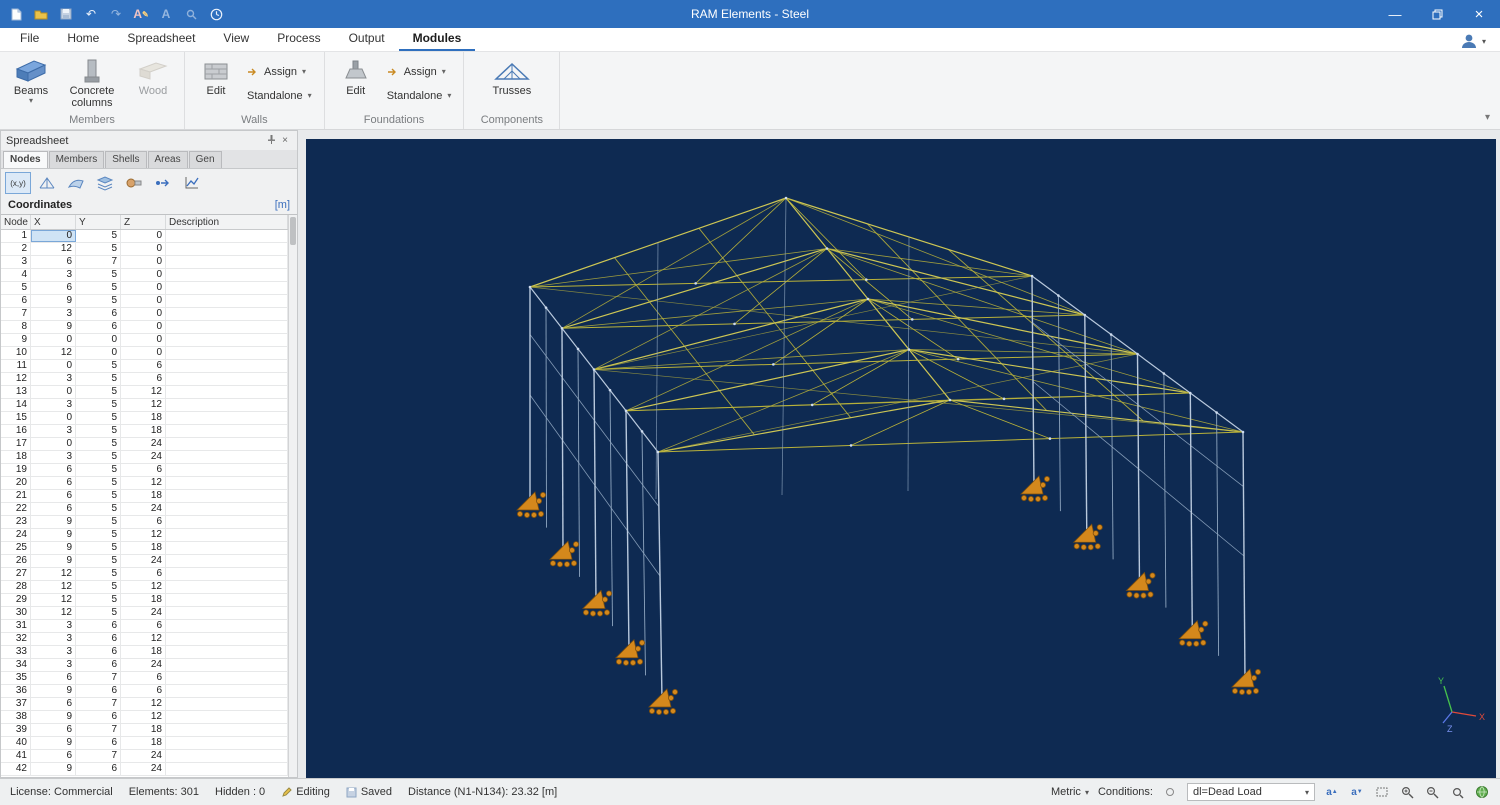  What do you see at coordinates (16, 288) in the screenshot?
I see `row-number-cell: 5` at bounding box center [16, 288].